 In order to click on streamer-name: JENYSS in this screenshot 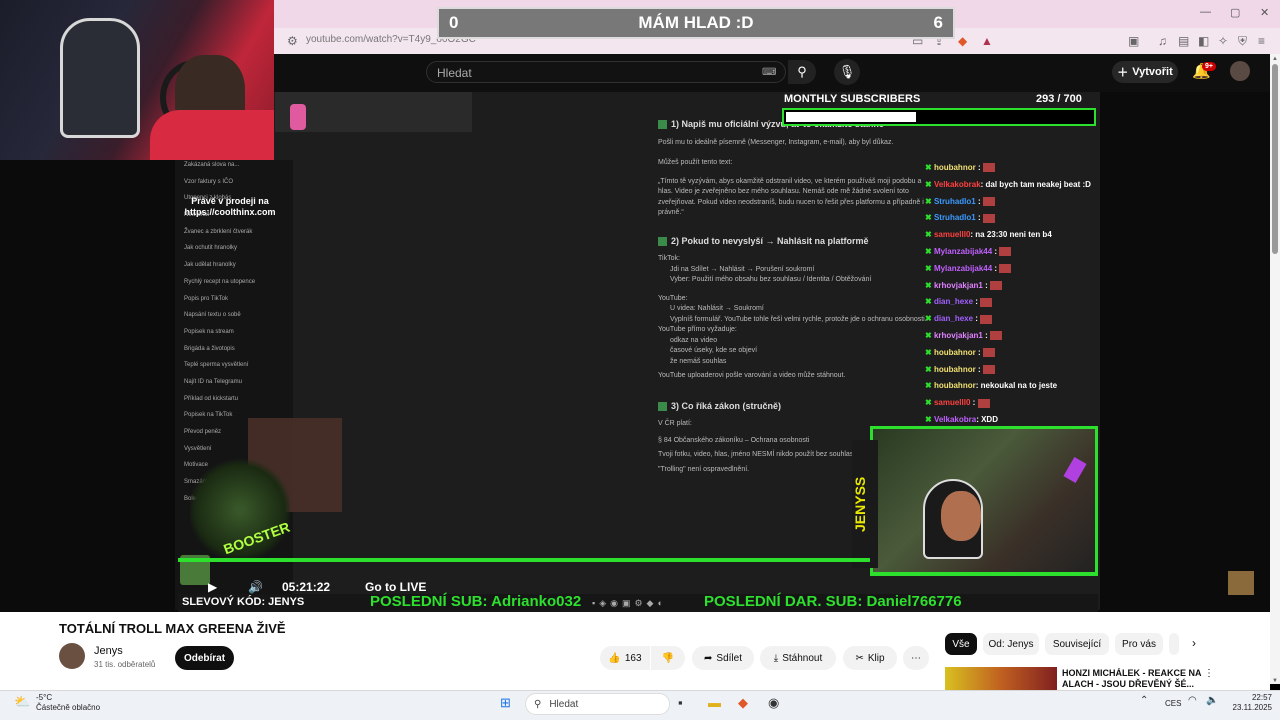, I will do `click(865, 504)`.